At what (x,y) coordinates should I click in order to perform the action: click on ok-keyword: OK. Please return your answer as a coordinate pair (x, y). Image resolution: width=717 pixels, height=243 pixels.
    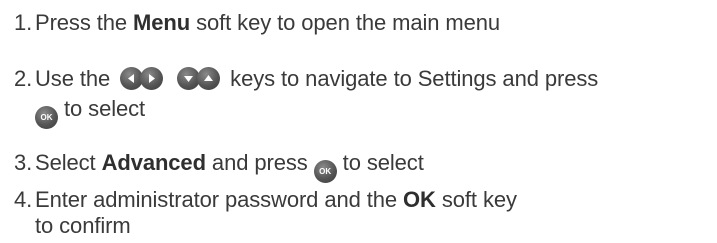
    Looking at the image, I should click on (419, 199).